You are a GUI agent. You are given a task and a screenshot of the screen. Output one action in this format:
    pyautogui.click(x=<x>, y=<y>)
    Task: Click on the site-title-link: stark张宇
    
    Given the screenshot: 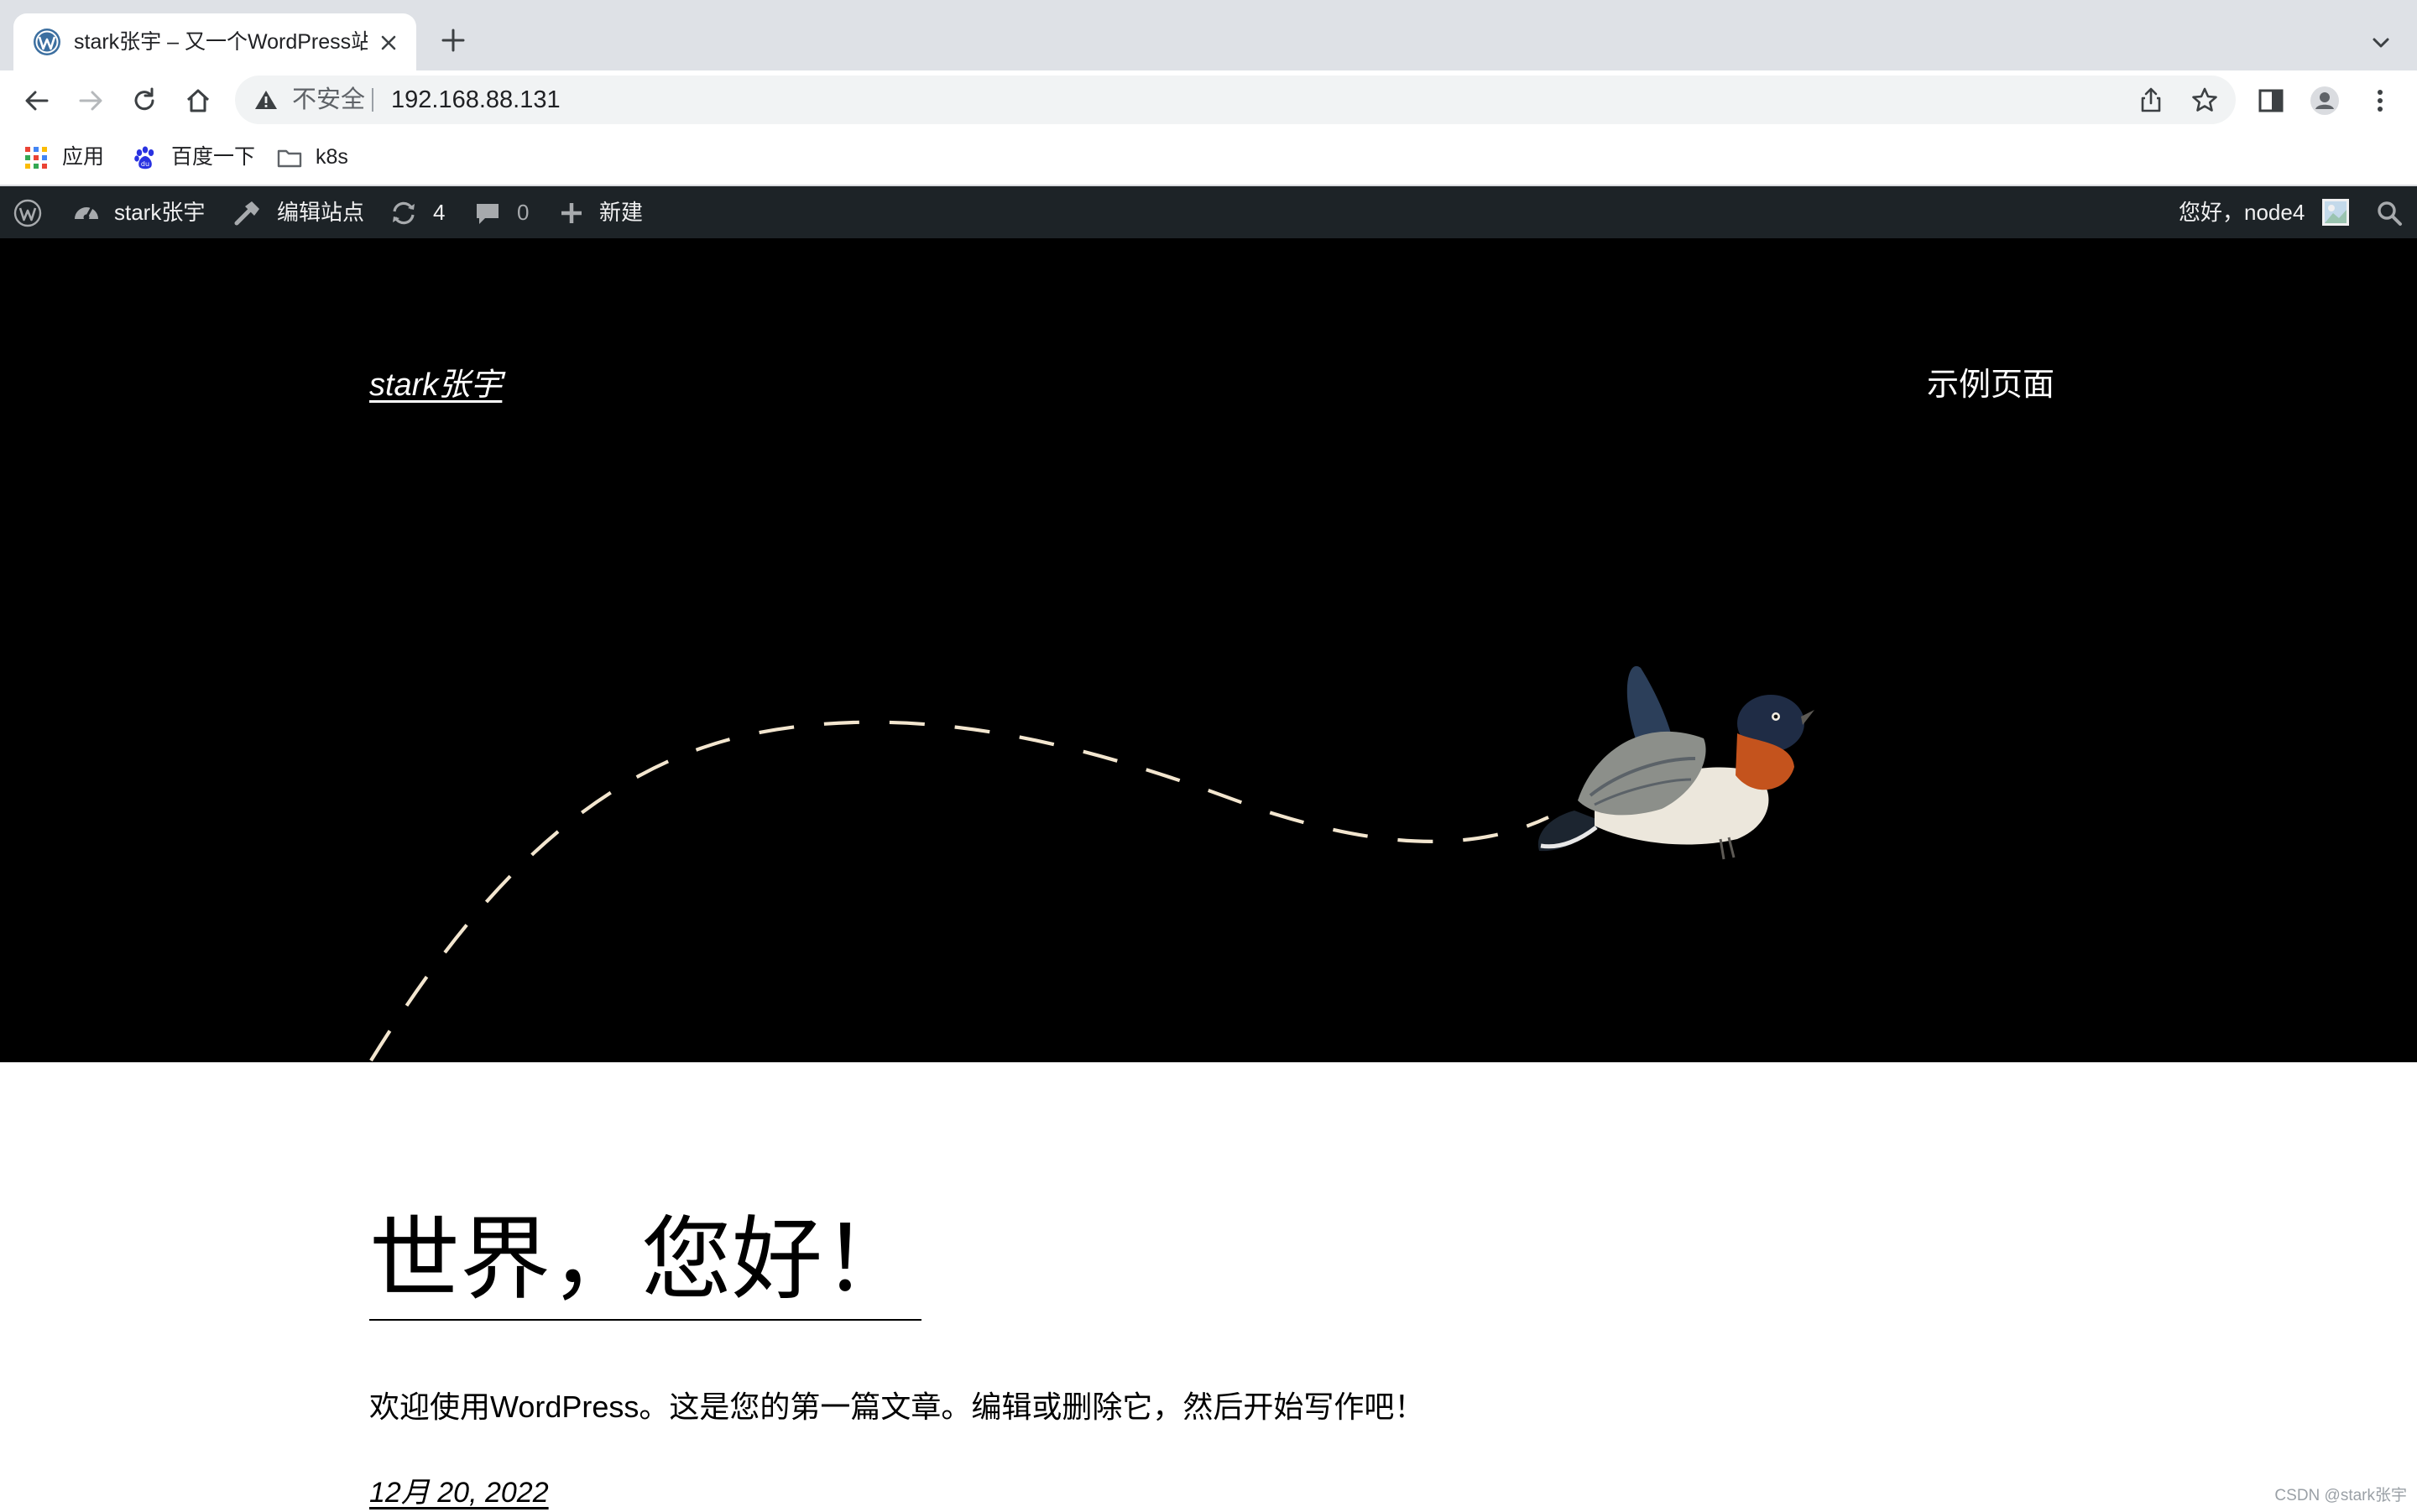 What is the action you would take?
    pyautogui.click(x=435, y=385)
    